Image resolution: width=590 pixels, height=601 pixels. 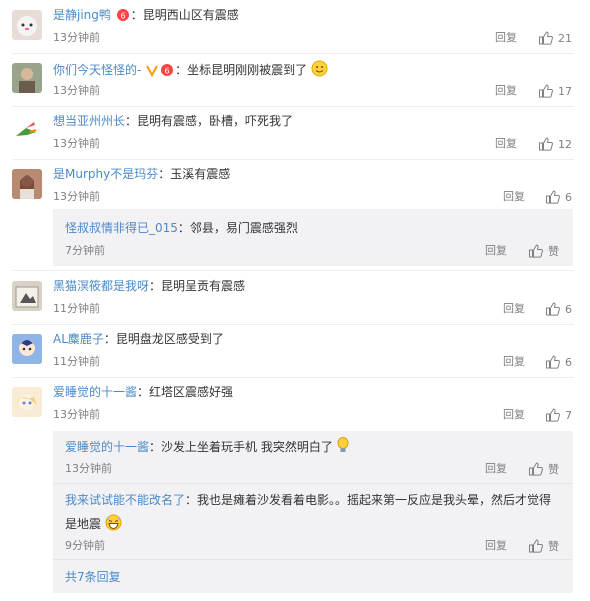 I want to click on smile-emoji-icon, so click(x=319, y=70).